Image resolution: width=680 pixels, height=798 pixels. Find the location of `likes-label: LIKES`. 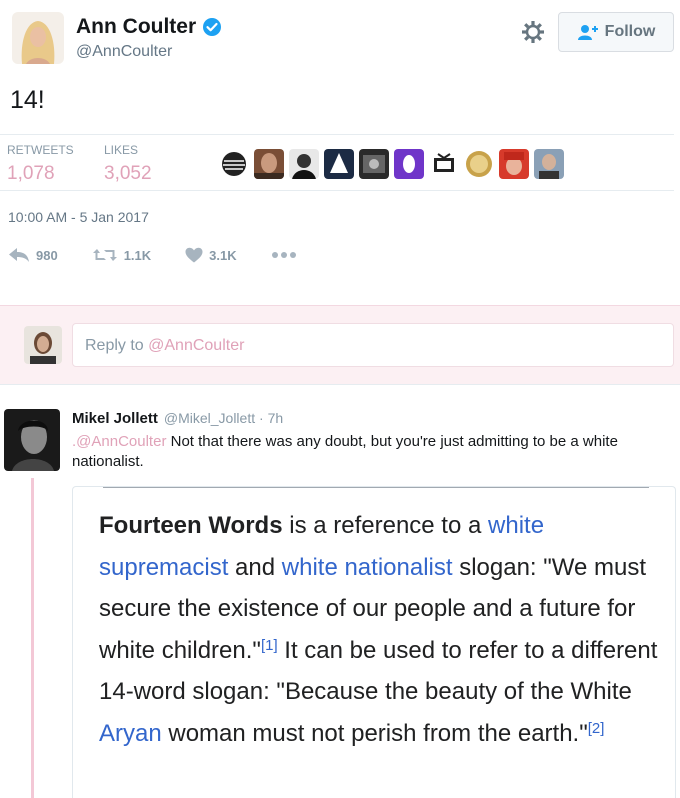

likes-label: LIKES is located at coordinates (121, 150).